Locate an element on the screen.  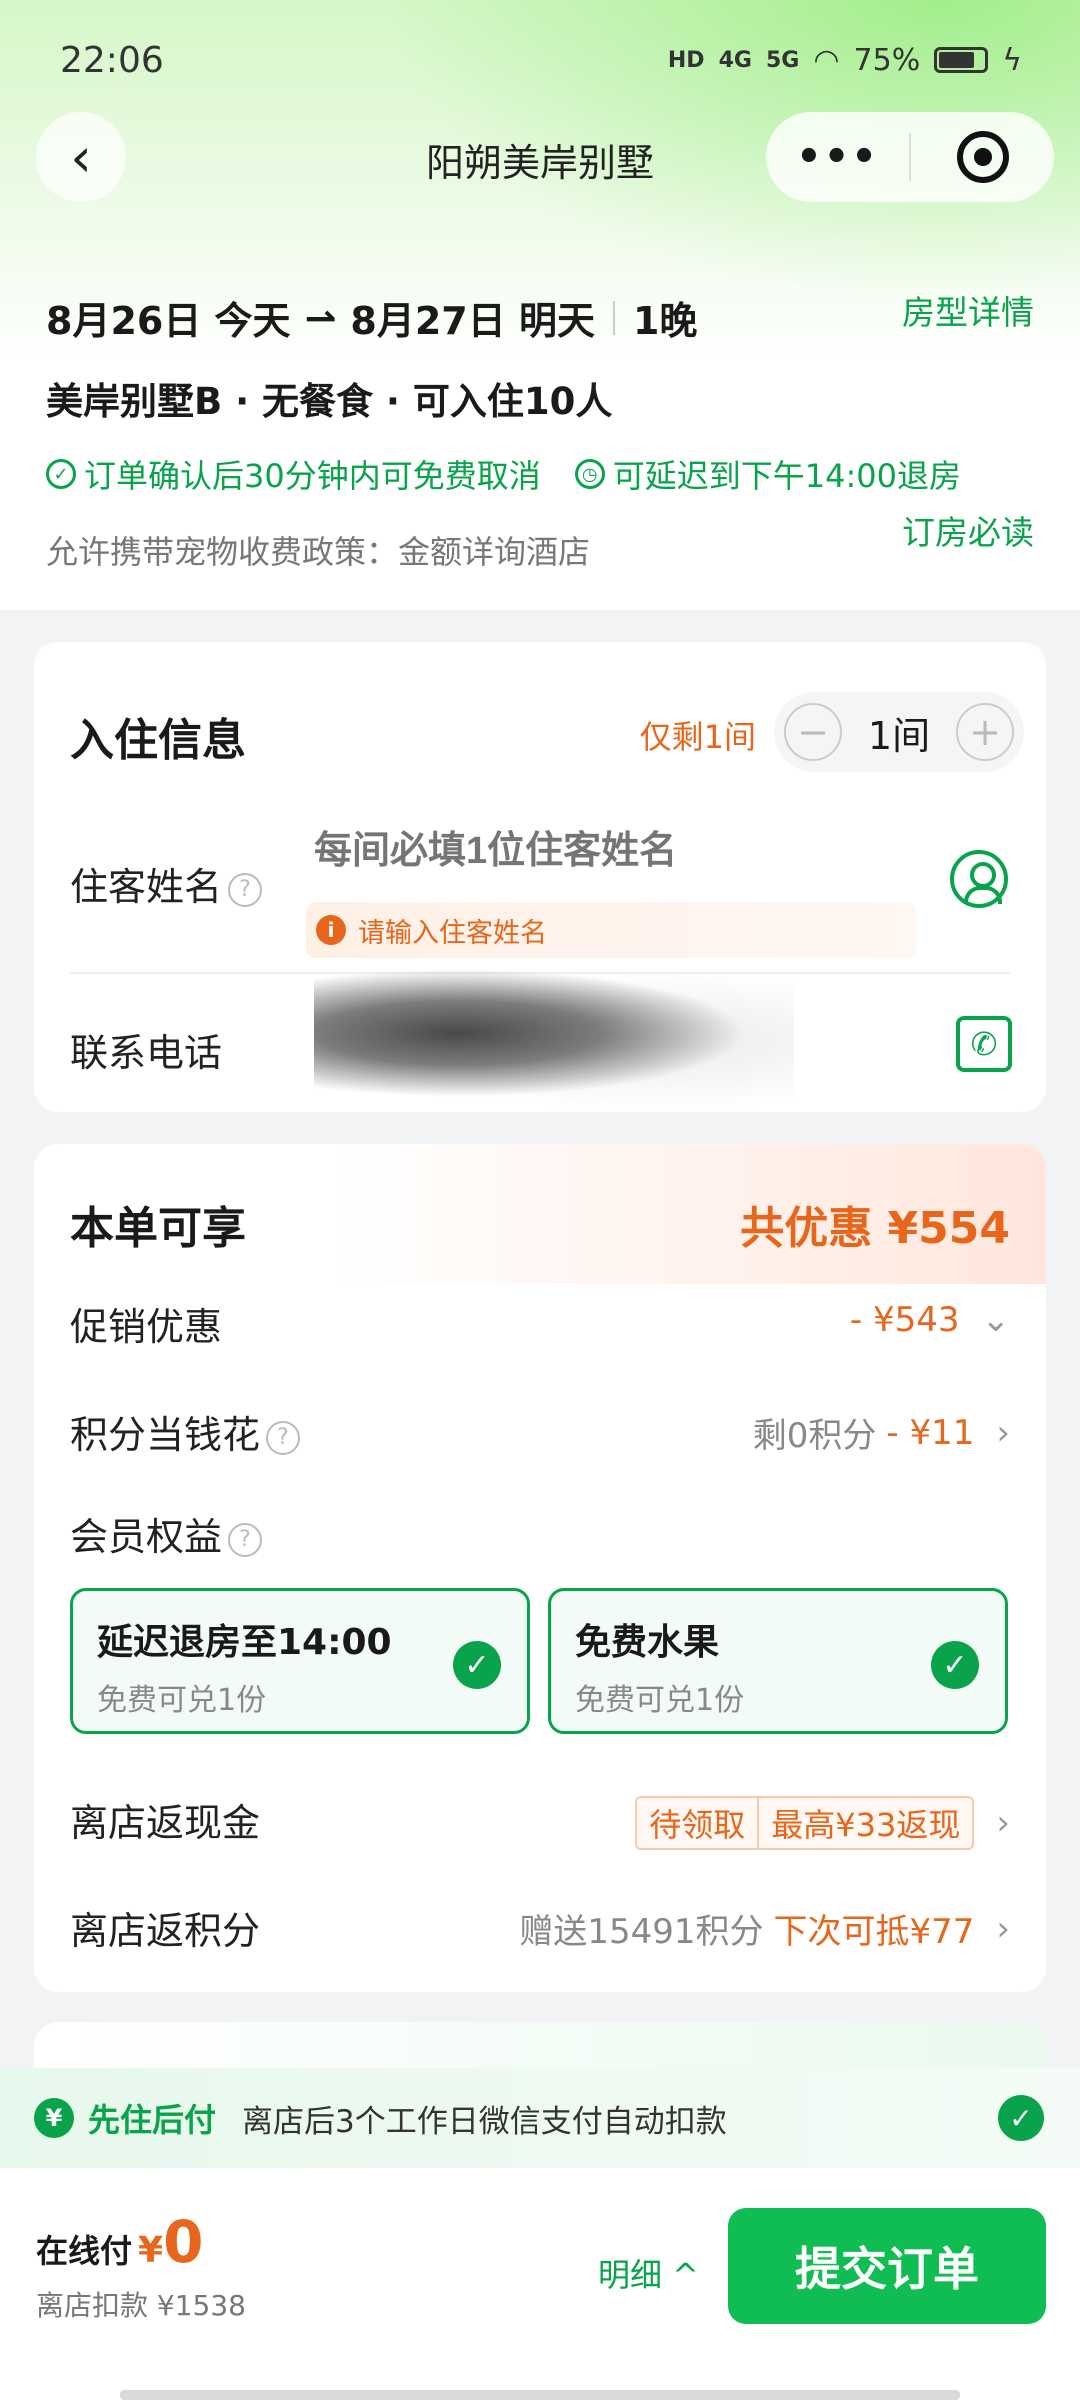
phone-input-redacted is located at coordinates (554, 1033).